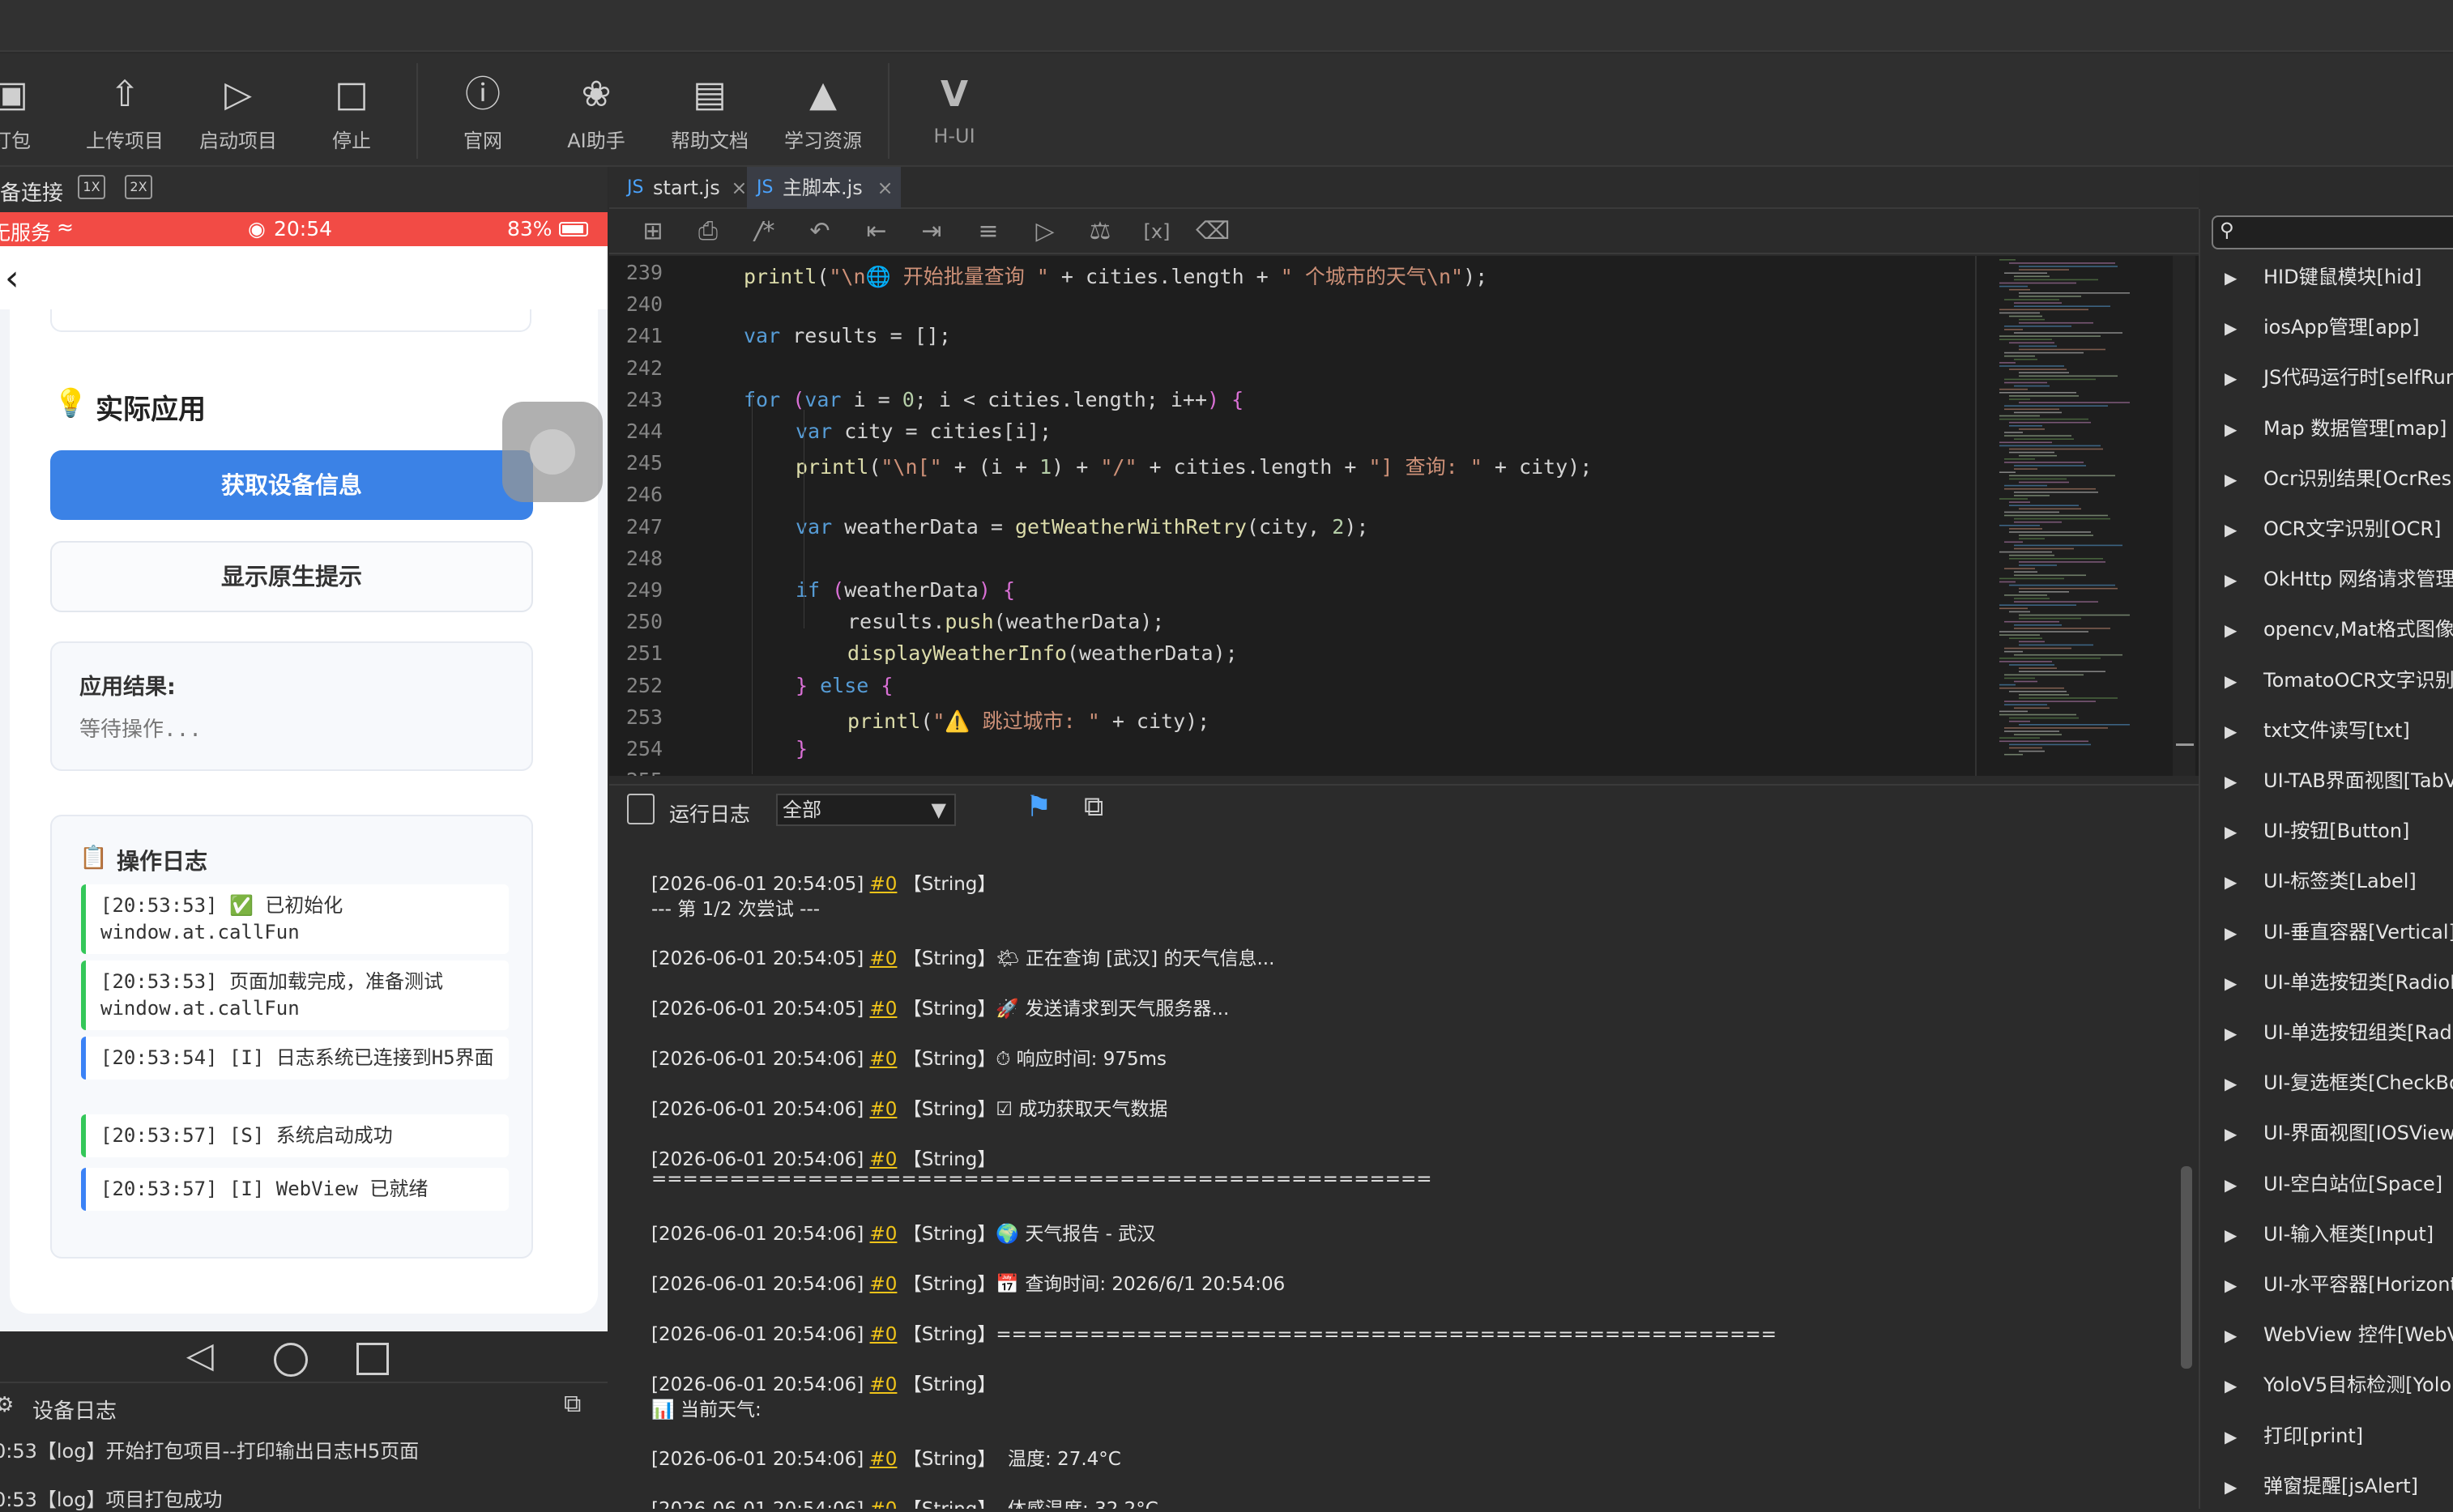  I want to click on editor-toolbar: ⊞ ⎙ /* ↶ ⇤ ⇥ ≡ ▷ ⚖ [x] ⌫, so click(1404, 231).